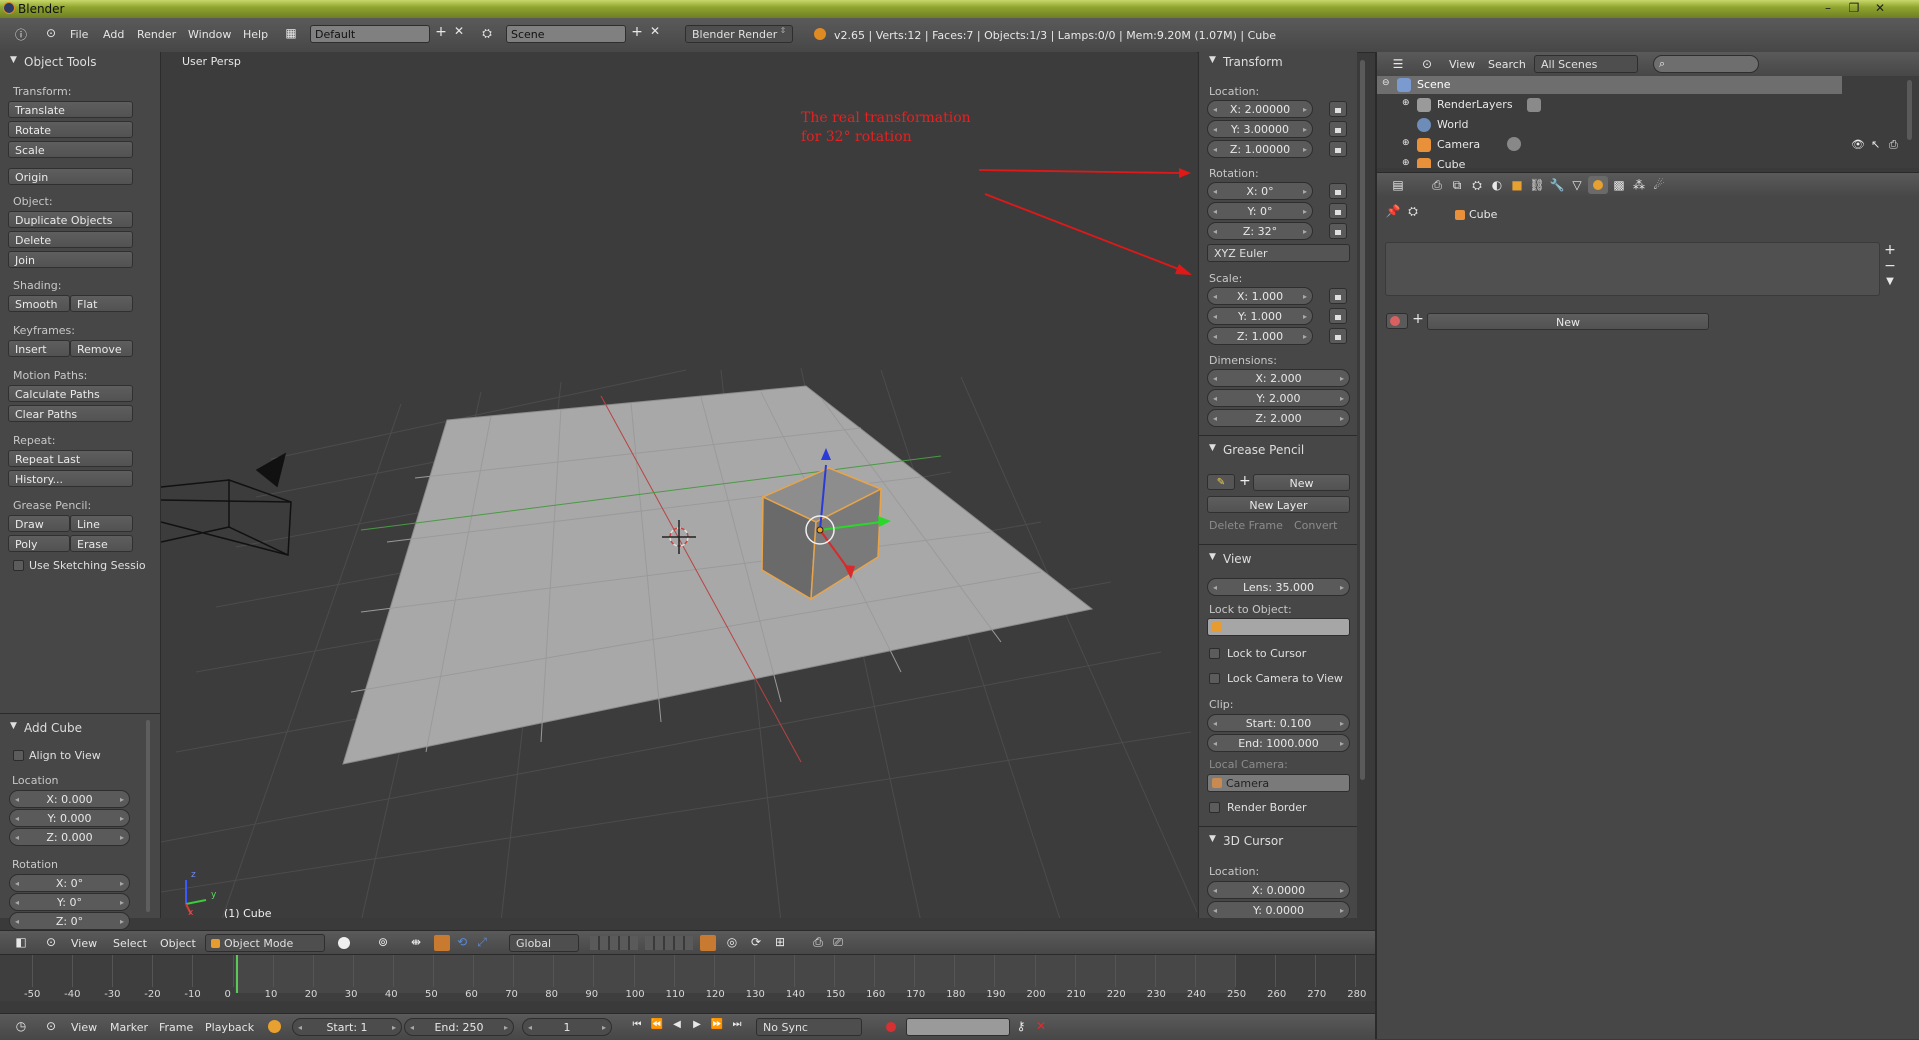 The height and width of the screenshot is (1040, 1919). What do you see at coordinates (1639, 185) in the screenshot?
I see `particles-tab-icon: ⁂` at bounding box center [1639, 185].